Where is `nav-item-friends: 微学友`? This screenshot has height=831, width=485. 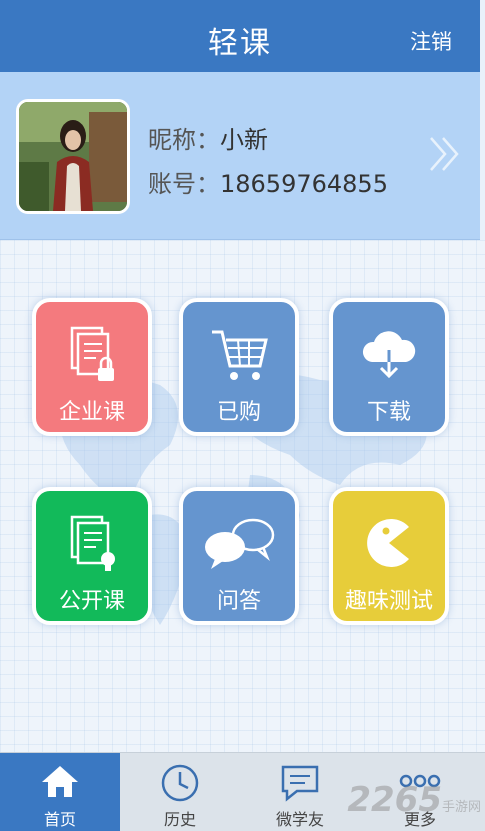 nav-item-friends: 微学友 is located at coordinates (300, 792).